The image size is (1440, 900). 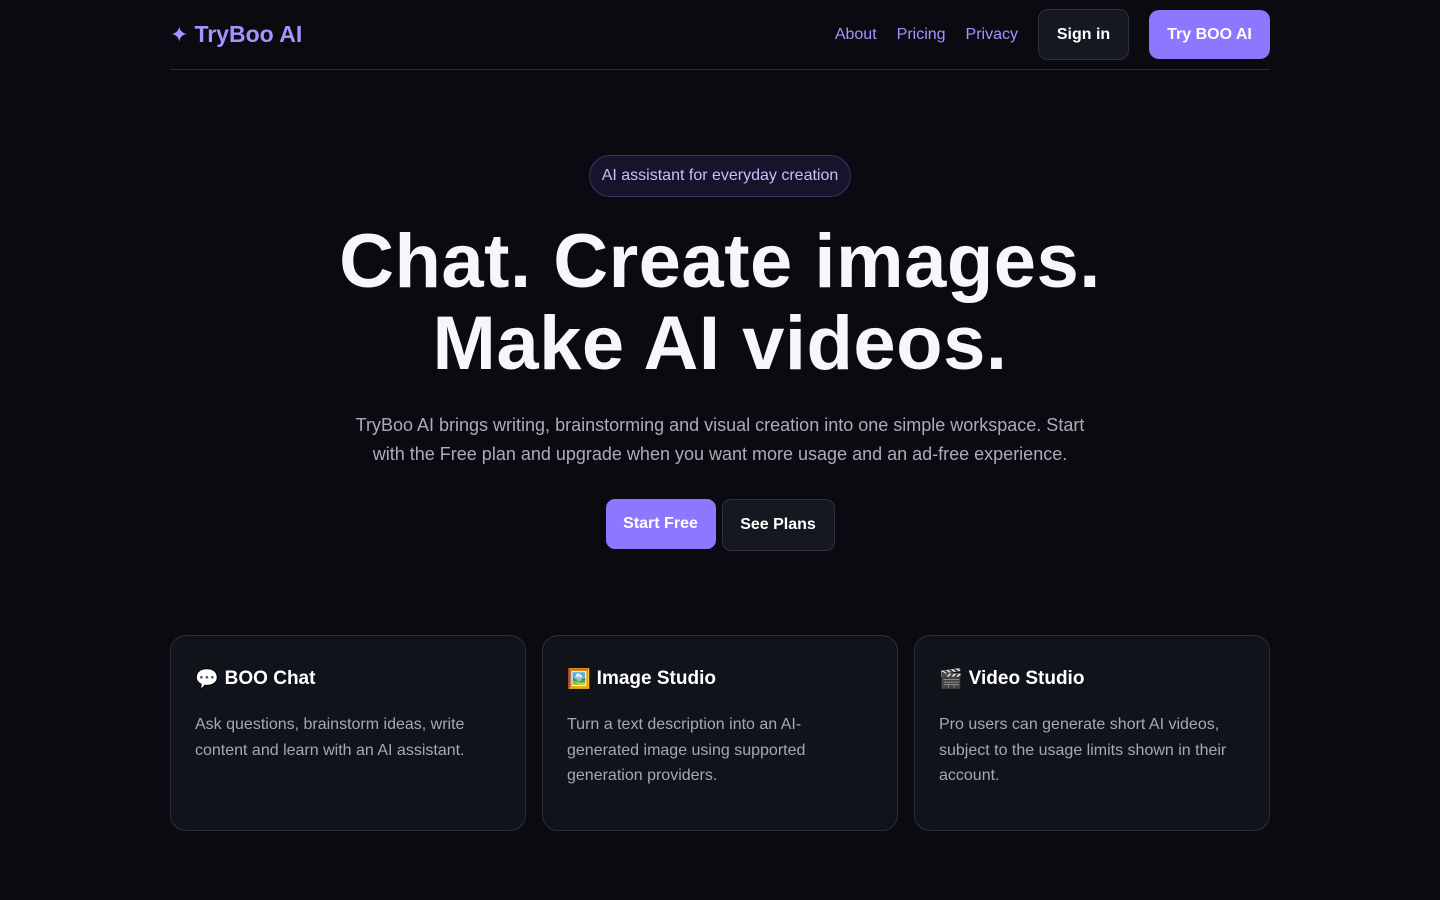 What do you see at coordinates (207, 679) in the screenshot?
I see `speech-bubble-icon: 💬` at bounding box center [207, 679].